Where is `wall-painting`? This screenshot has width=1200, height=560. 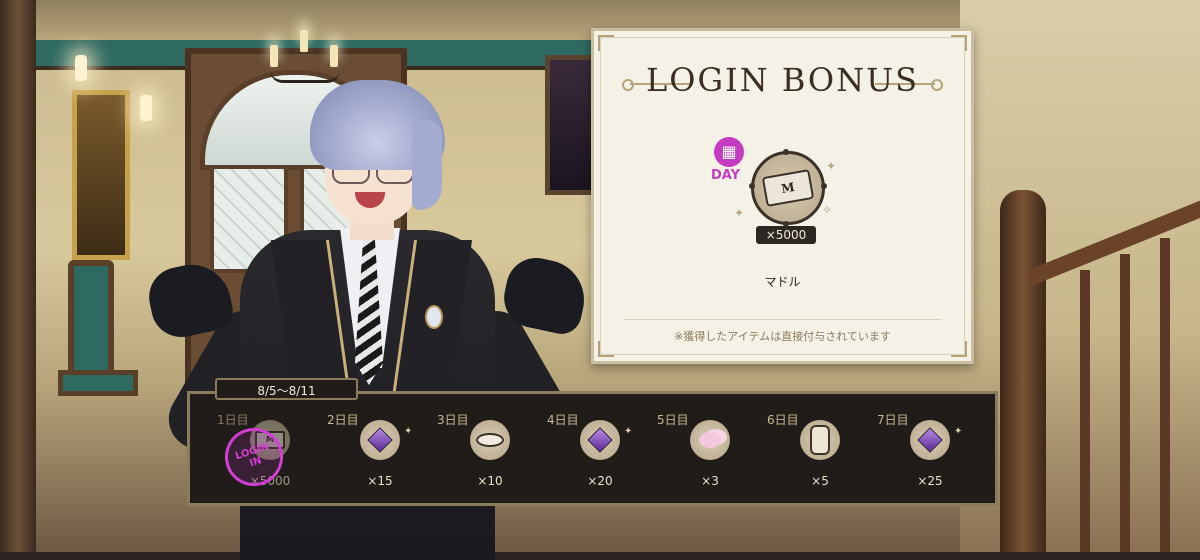 wall-painting is located at coordinates (101, 175).